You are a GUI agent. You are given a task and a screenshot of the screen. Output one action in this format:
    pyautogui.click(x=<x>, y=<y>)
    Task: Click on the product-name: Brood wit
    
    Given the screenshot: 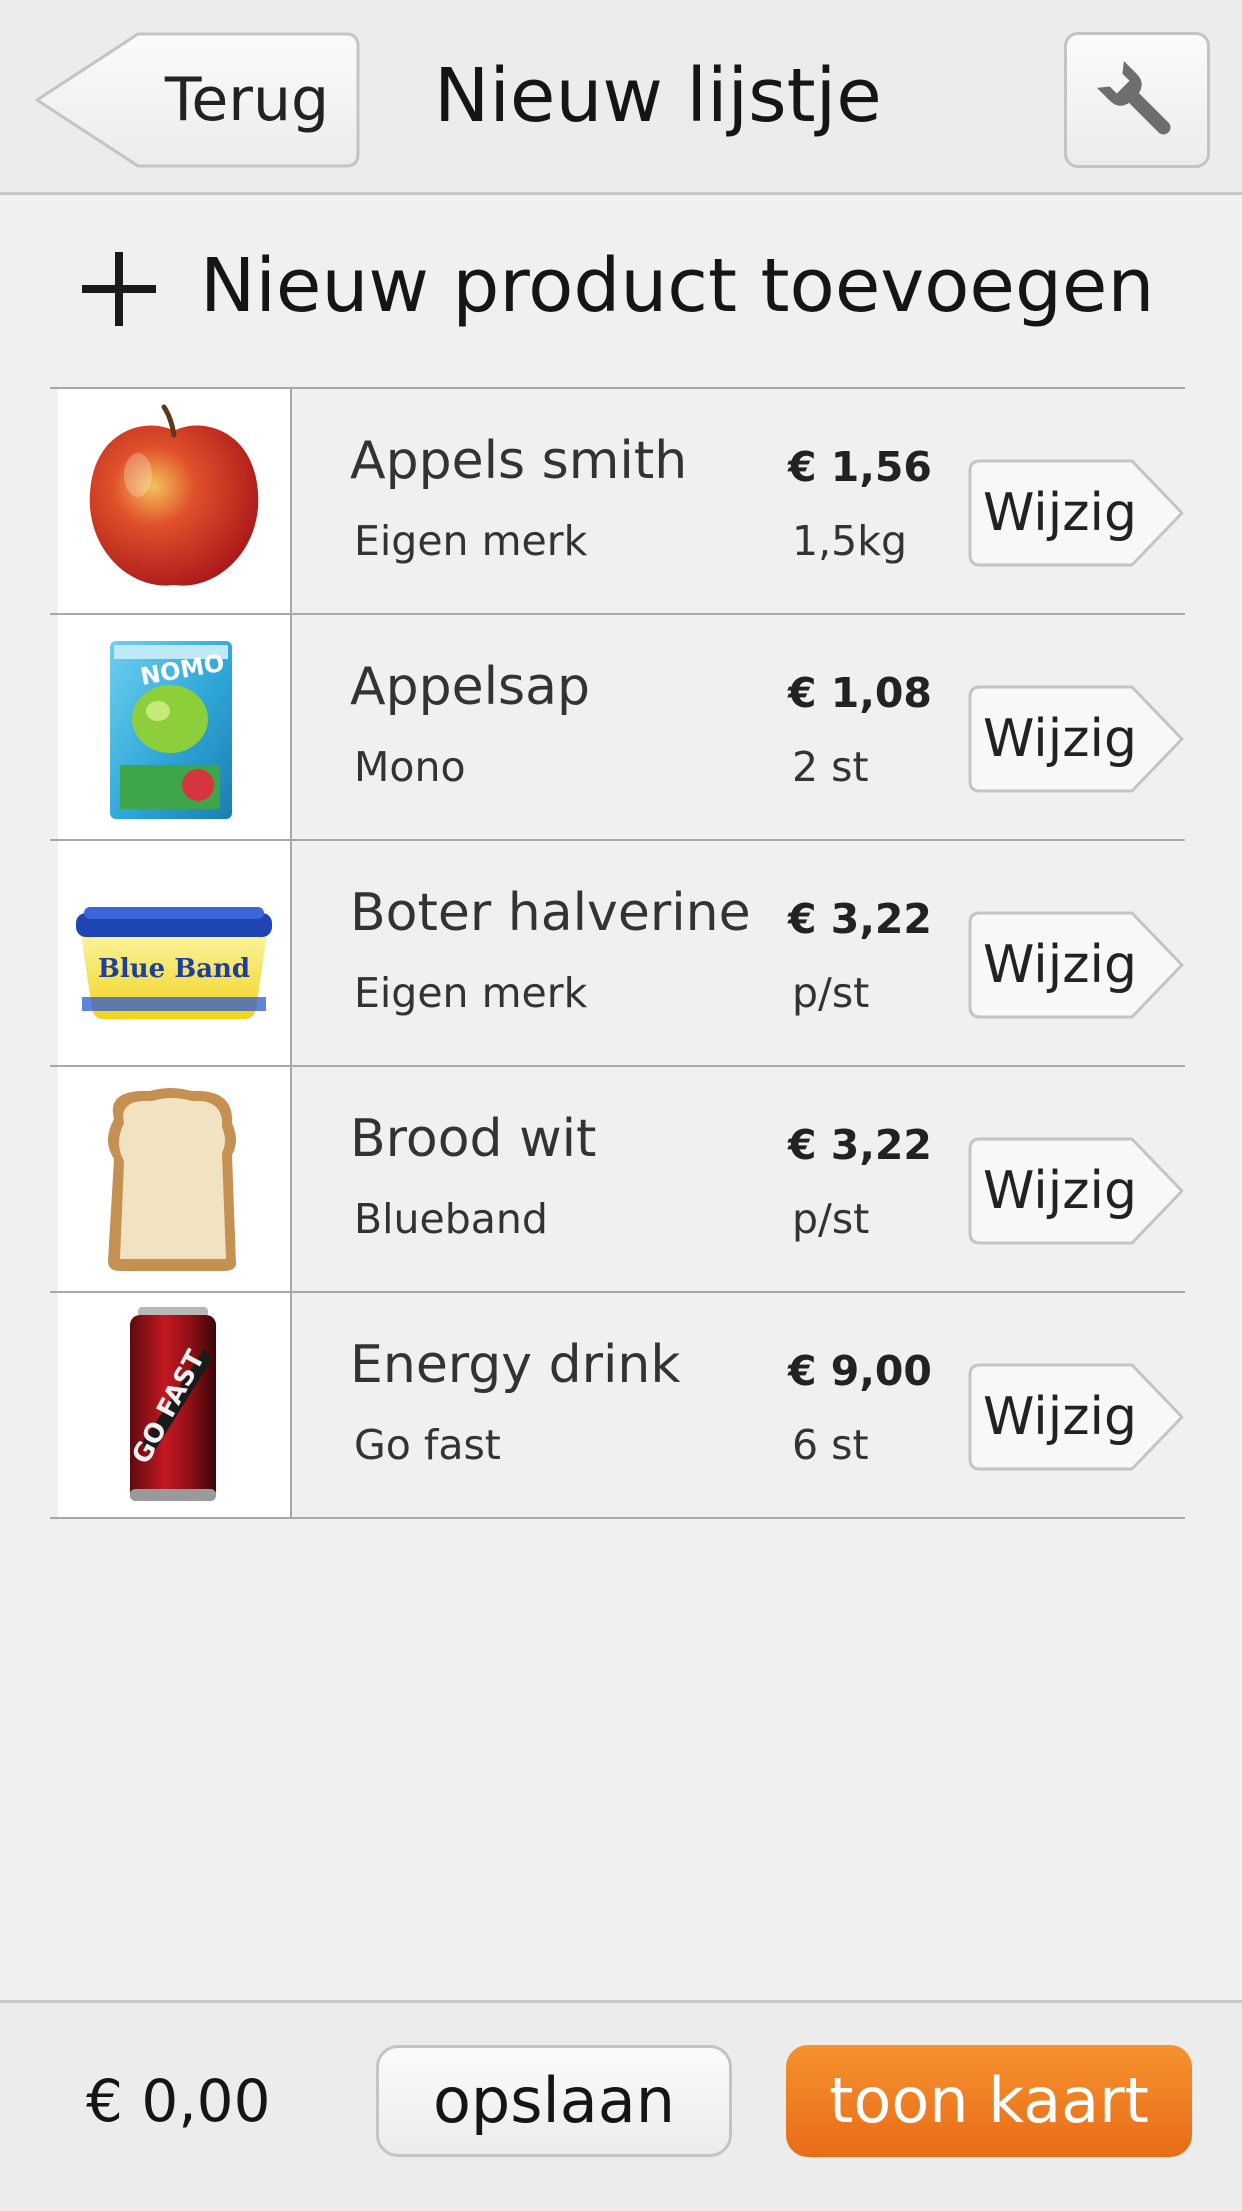 What is the action you would take?
    pyautogui.click(x=473, y=1139)
    